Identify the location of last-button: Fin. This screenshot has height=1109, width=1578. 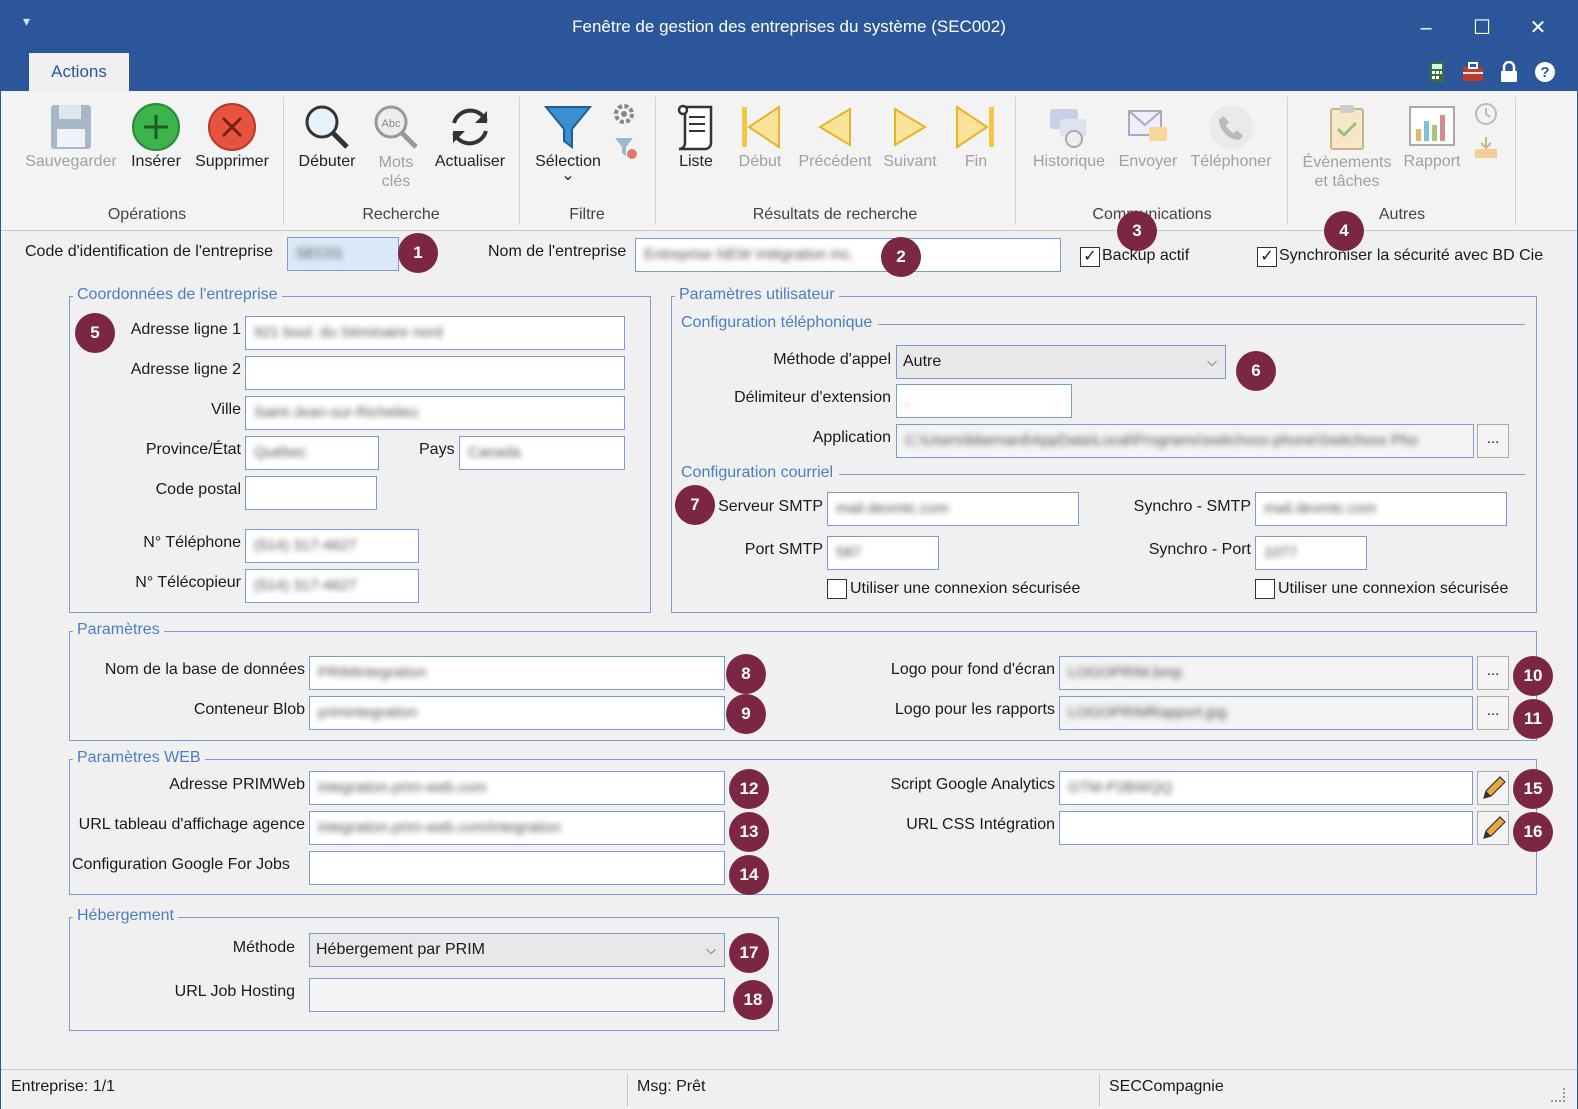
(976, 136).